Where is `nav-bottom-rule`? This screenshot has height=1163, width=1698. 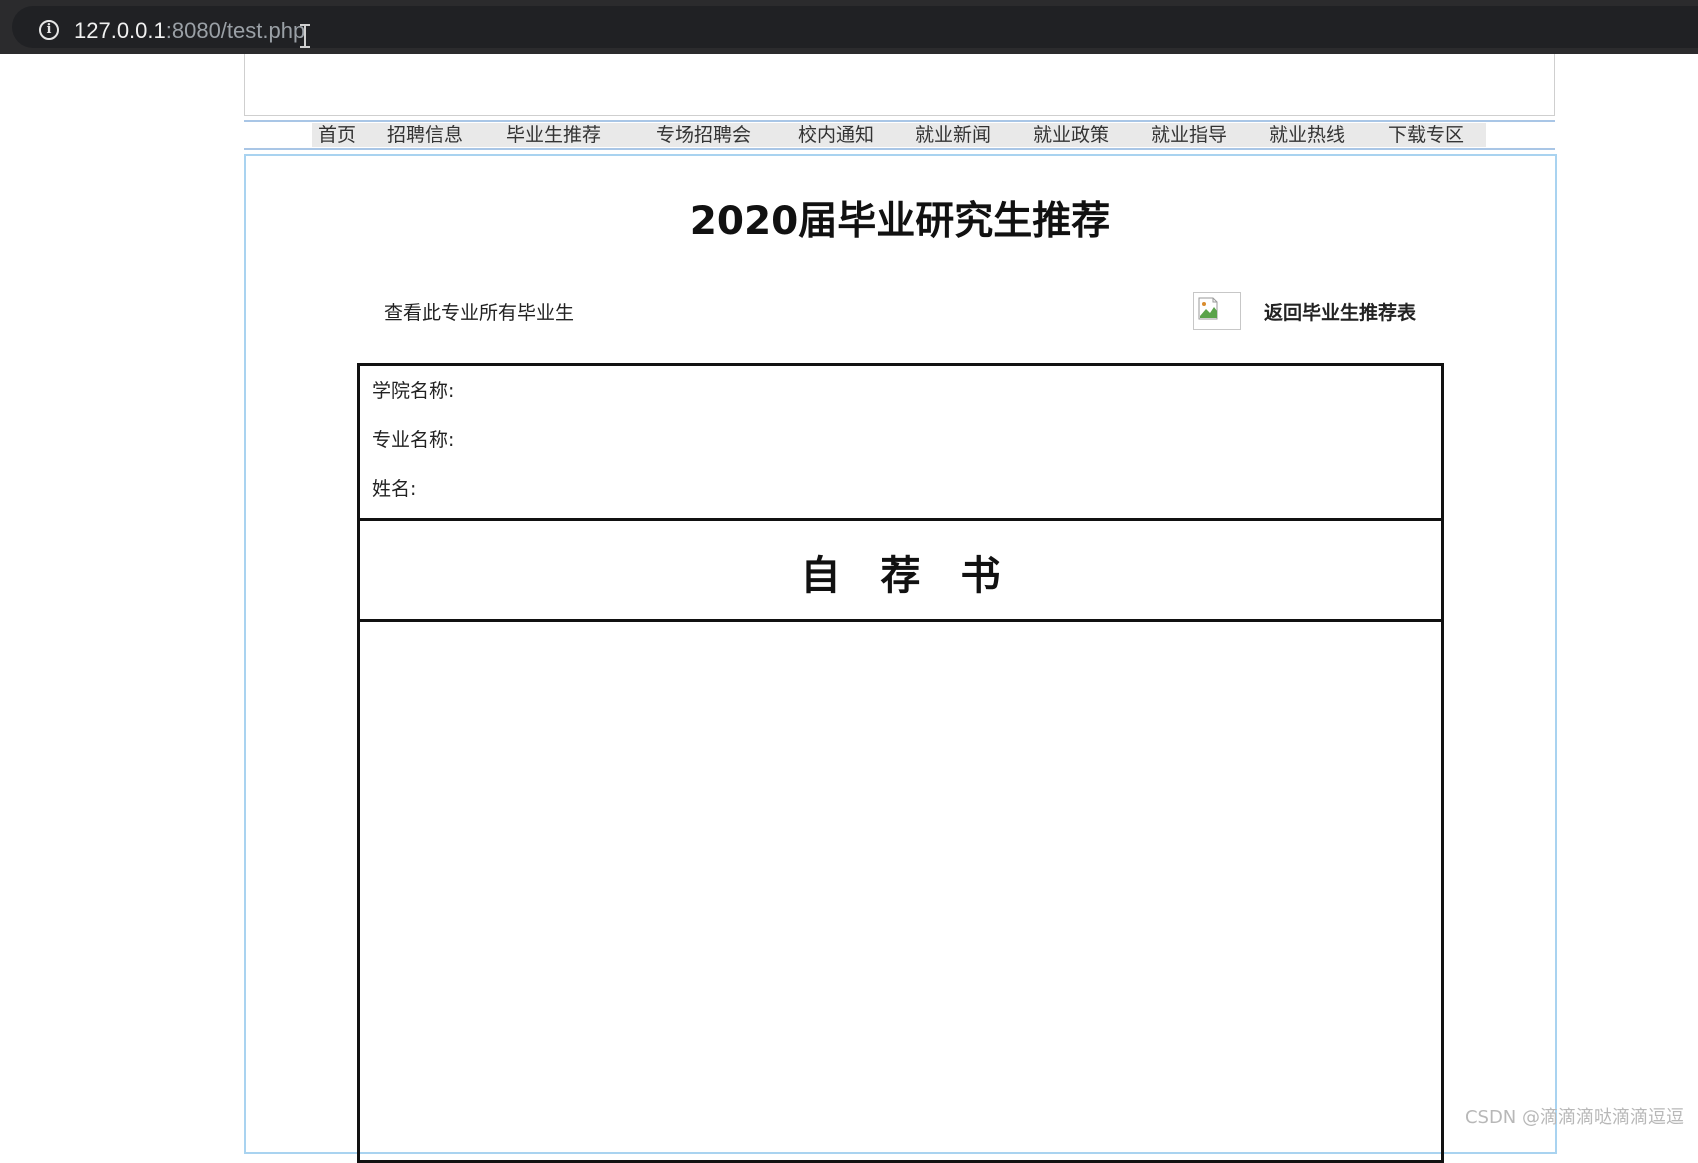
nav-bottom-rule is located at coordinates (899, 149).